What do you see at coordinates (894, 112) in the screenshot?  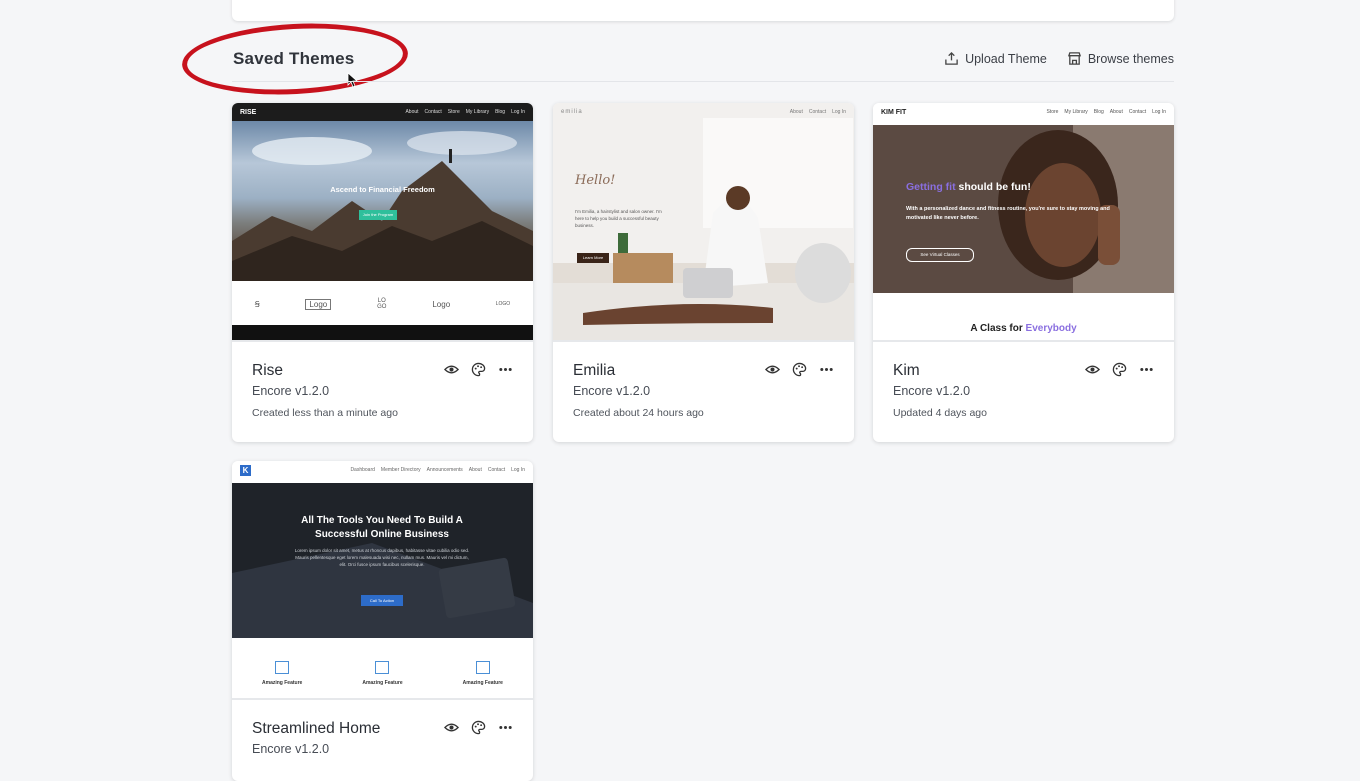 I see `thumb-logo: KIM FIT` at bounding box center [894, 112].